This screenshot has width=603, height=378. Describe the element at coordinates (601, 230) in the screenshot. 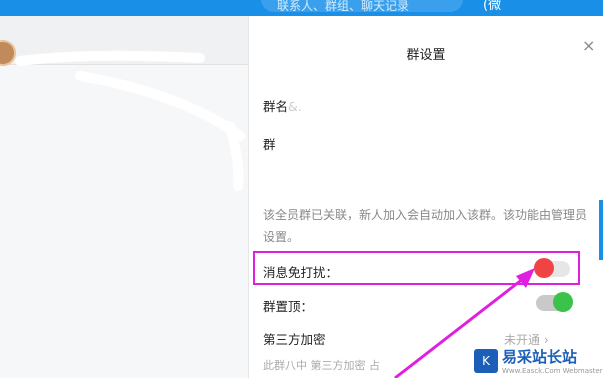

I see `scroll-edge` at that location.